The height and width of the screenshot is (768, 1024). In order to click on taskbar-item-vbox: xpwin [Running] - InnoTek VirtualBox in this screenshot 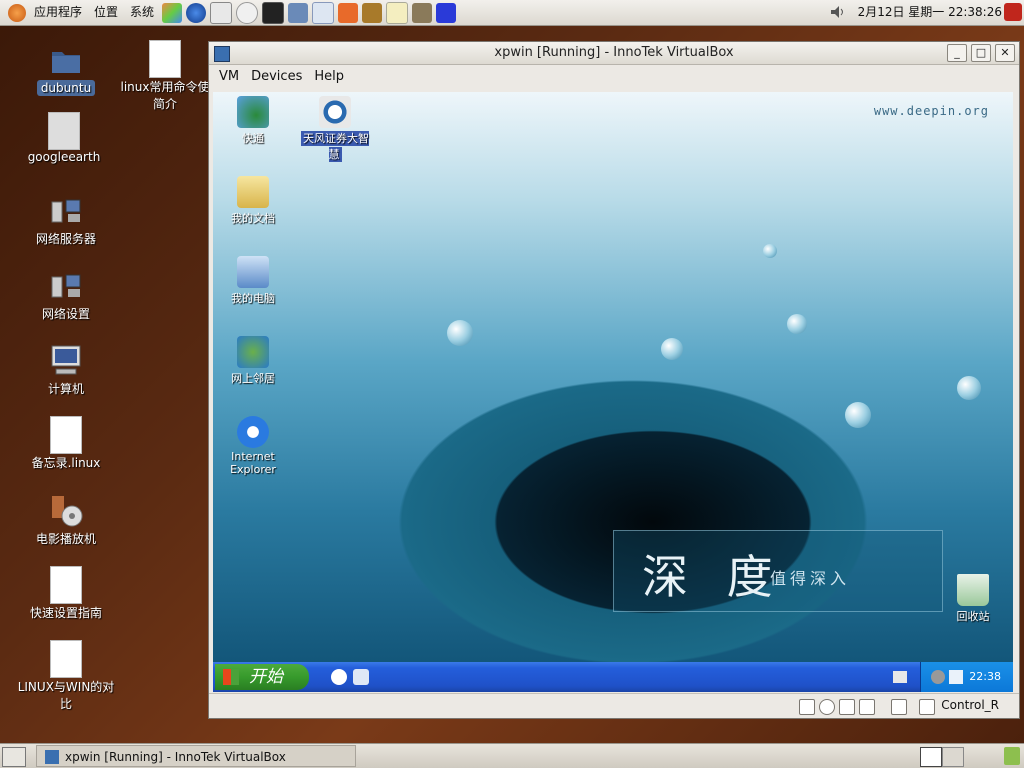, I will do `click(196, 756)`.